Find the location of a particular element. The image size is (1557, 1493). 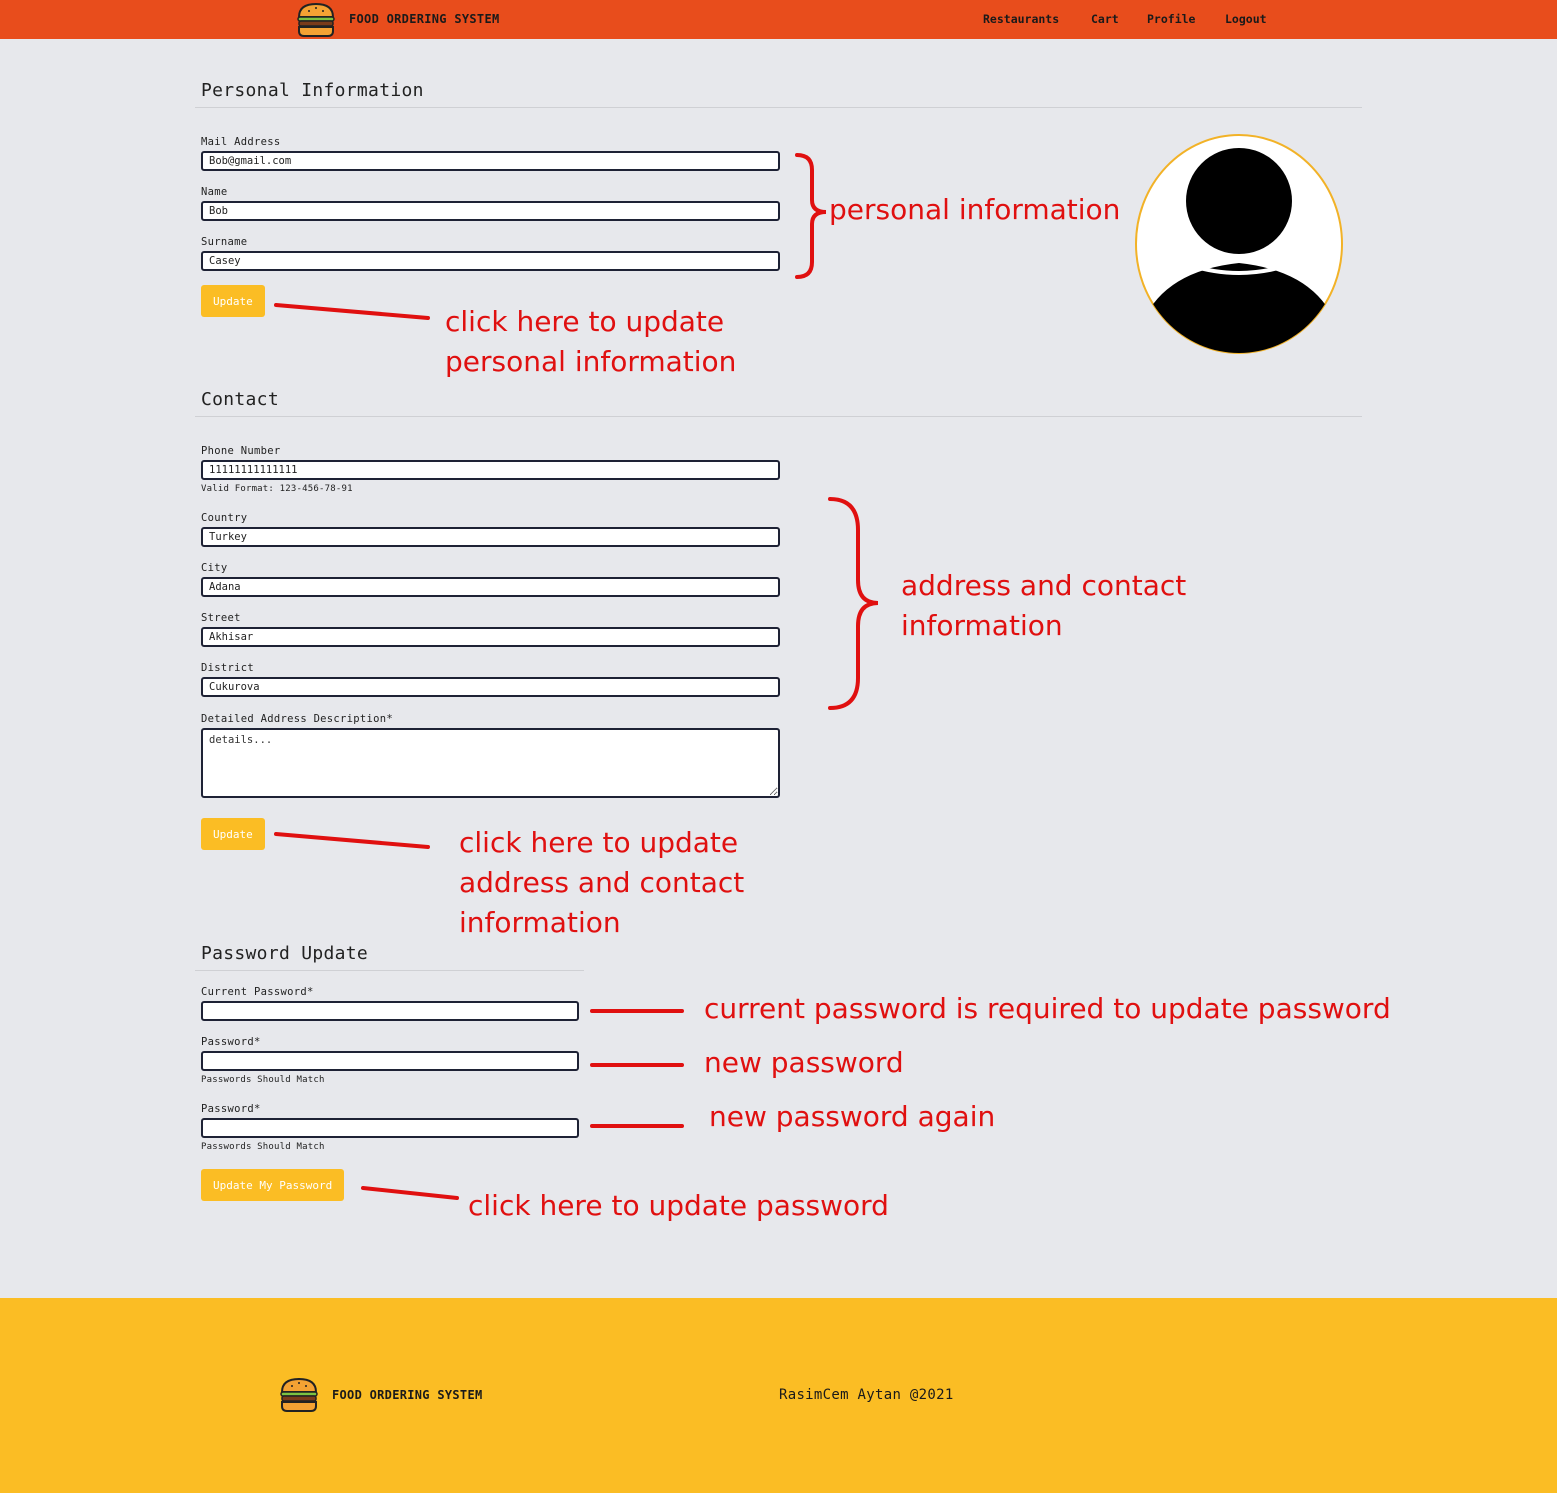

annotation-update-address-3: information is located at coordinates (540, 922).